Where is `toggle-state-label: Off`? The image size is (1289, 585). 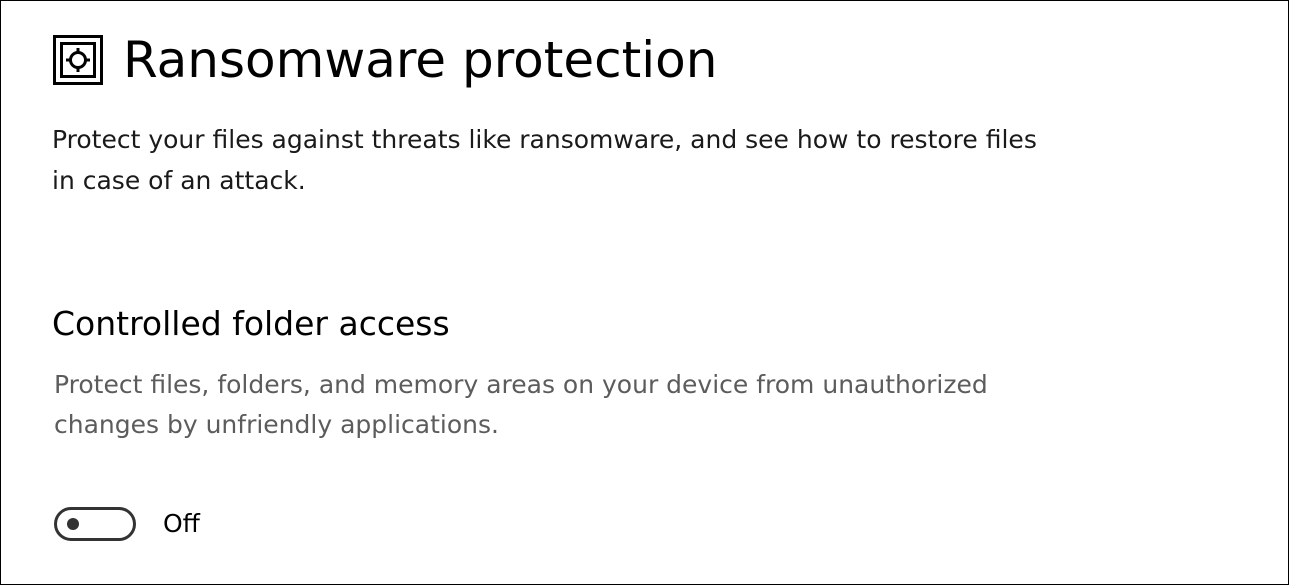 toggle-state-label: Off is located at coordinates (181, 523).